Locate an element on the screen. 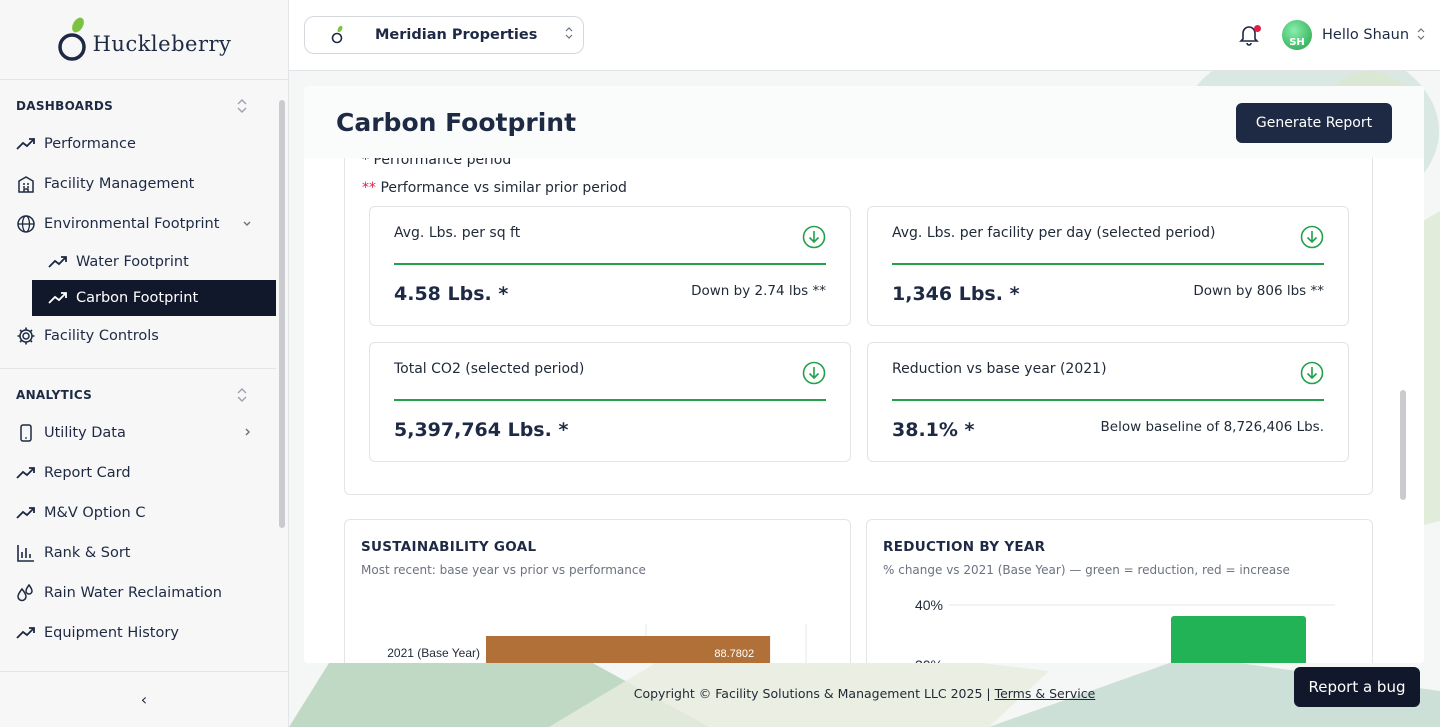 This screenshot has height=727, width=1440. kpi-value: 1,346 Lbs. * is located at coordinates (956, 294).